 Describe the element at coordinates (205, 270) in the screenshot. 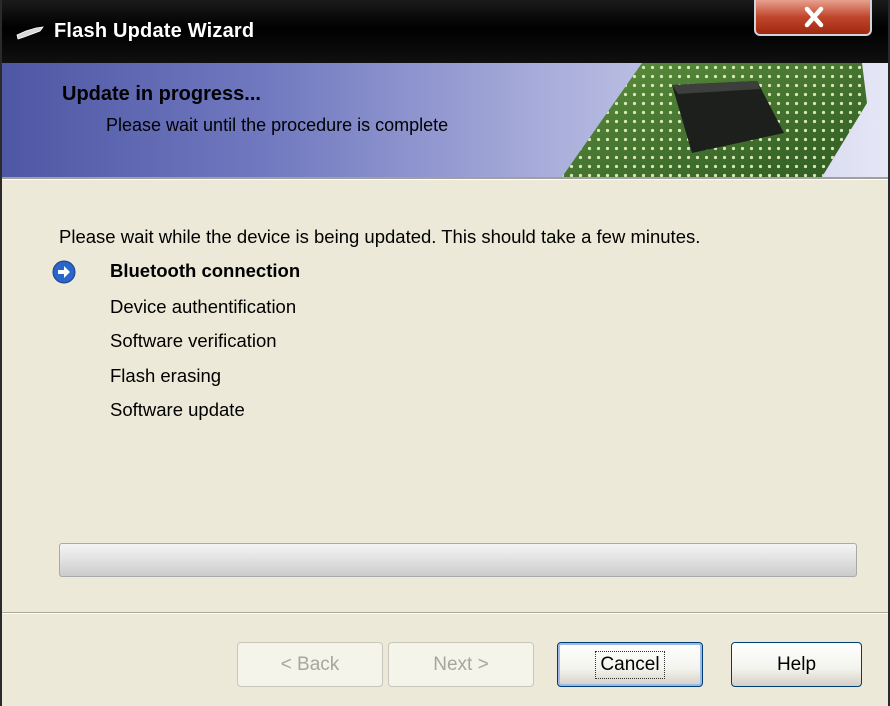

I see `step-bluetooth-connection: Bluetooth connection` at that location.